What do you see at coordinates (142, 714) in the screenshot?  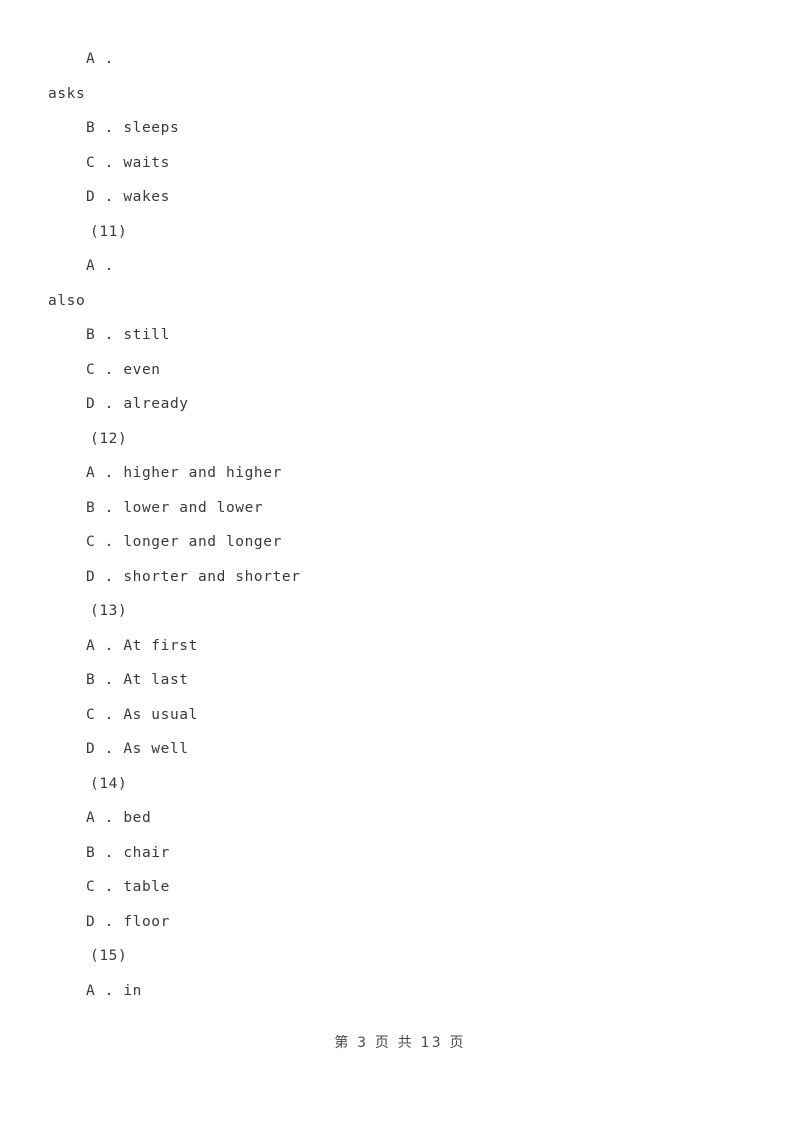 I see `q13-opt-c: C . As usual` at bounding box center [142, 714].